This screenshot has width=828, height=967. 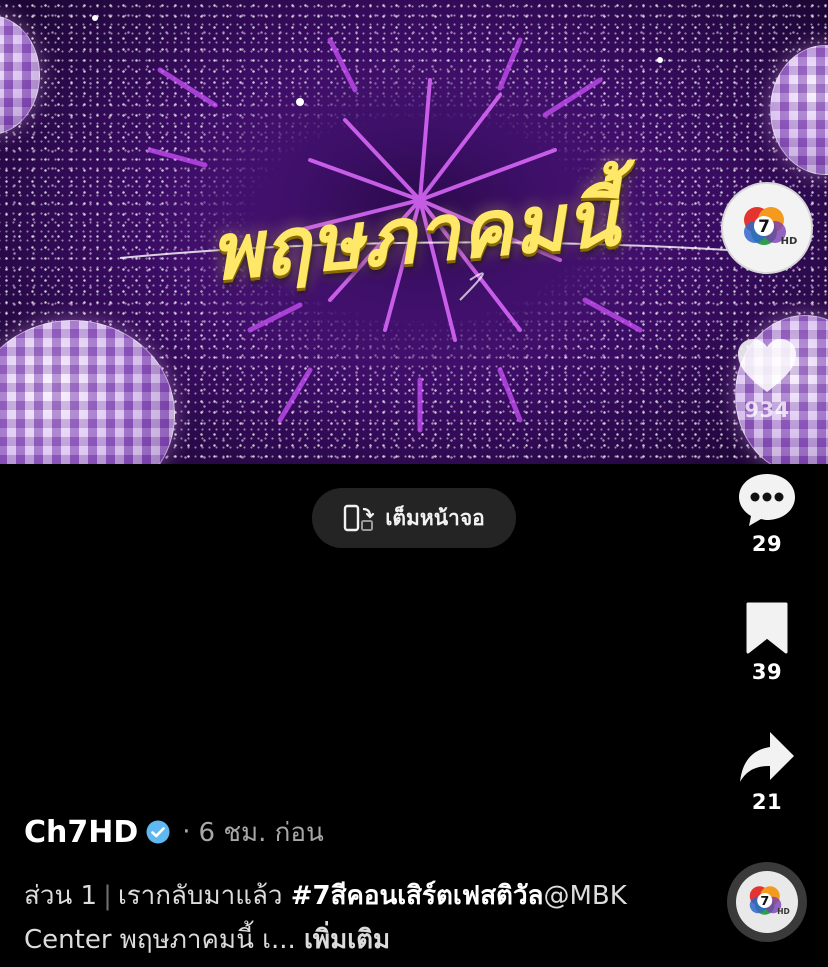 I want to click on sound-disc-avatar: 7 HD, so click(x=767, y=902).